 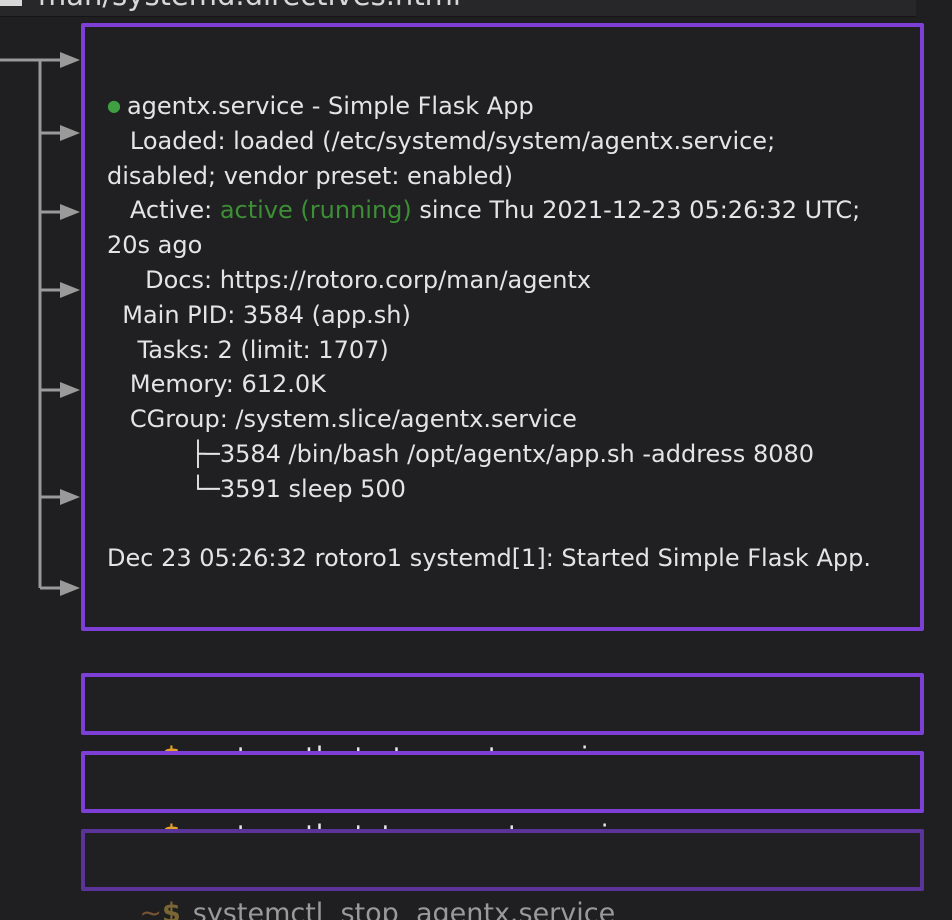 What do you see at coordinates (315, 210) in the screenshot?
I see `active-state: active (running)` at bounding box center [315, 210].